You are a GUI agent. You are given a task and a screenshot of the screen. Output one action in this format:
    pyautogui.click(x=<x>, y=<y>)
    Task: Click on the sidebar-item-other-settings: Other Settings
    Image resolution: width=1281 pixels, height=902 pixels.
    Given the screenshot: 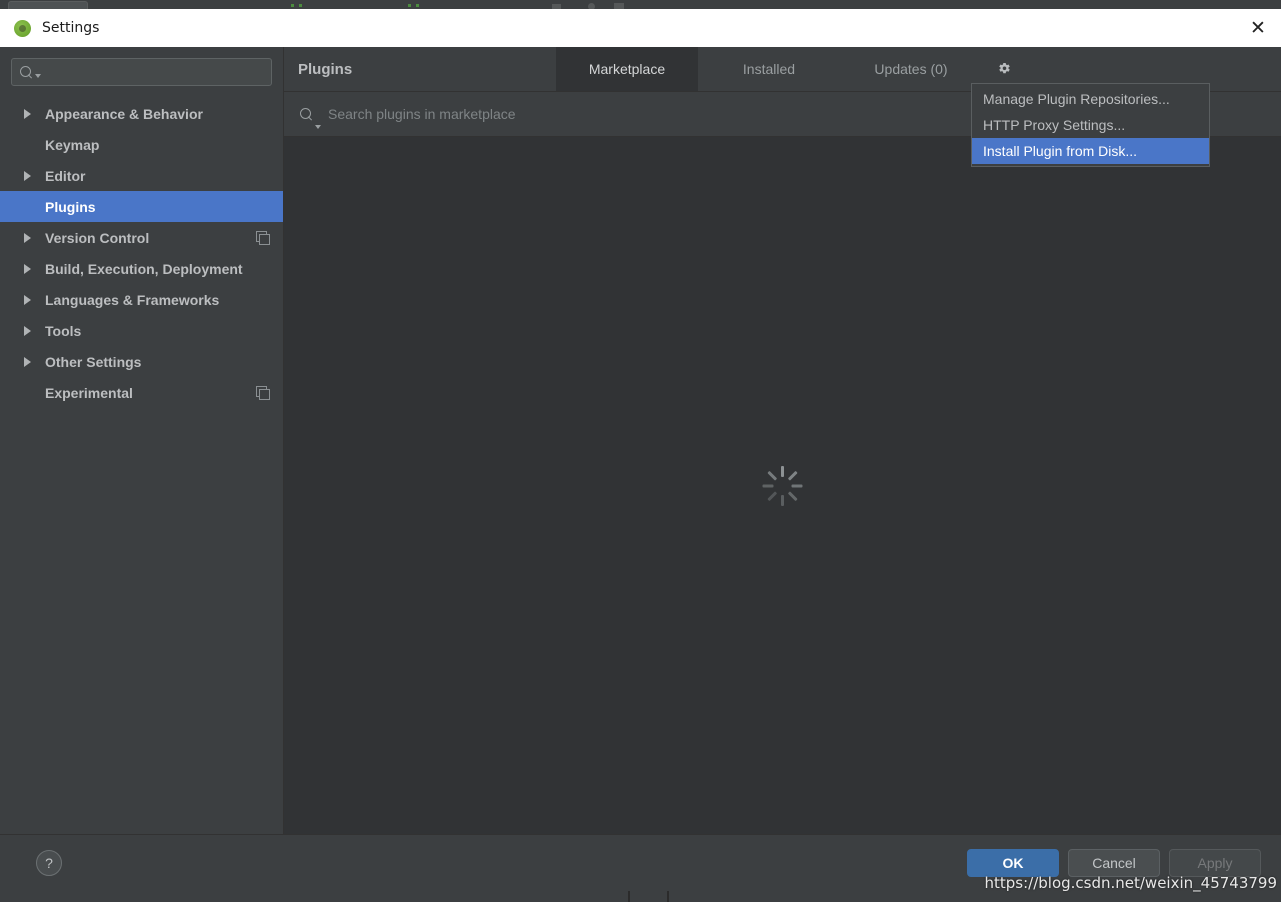 What is the action you would take?
    pyautogui.click(x=141, y=361)
    